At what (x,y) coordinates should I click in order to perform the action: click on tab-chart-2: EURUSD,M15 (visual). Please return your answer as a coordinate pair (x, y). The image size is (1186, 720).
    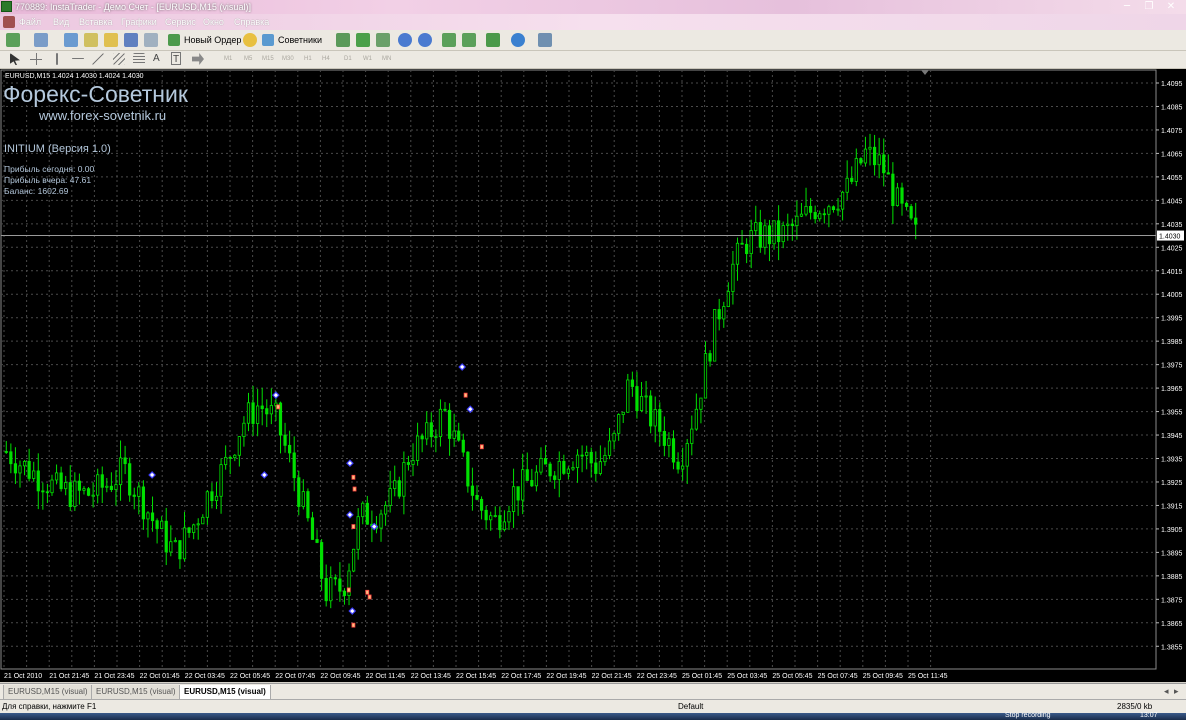
    Looking at the image, I should click on (136, 692).